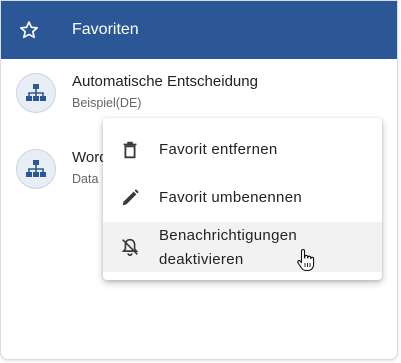 This screenshot has height=363, width=401. I want to click on trash-icon, so click(130, 150).